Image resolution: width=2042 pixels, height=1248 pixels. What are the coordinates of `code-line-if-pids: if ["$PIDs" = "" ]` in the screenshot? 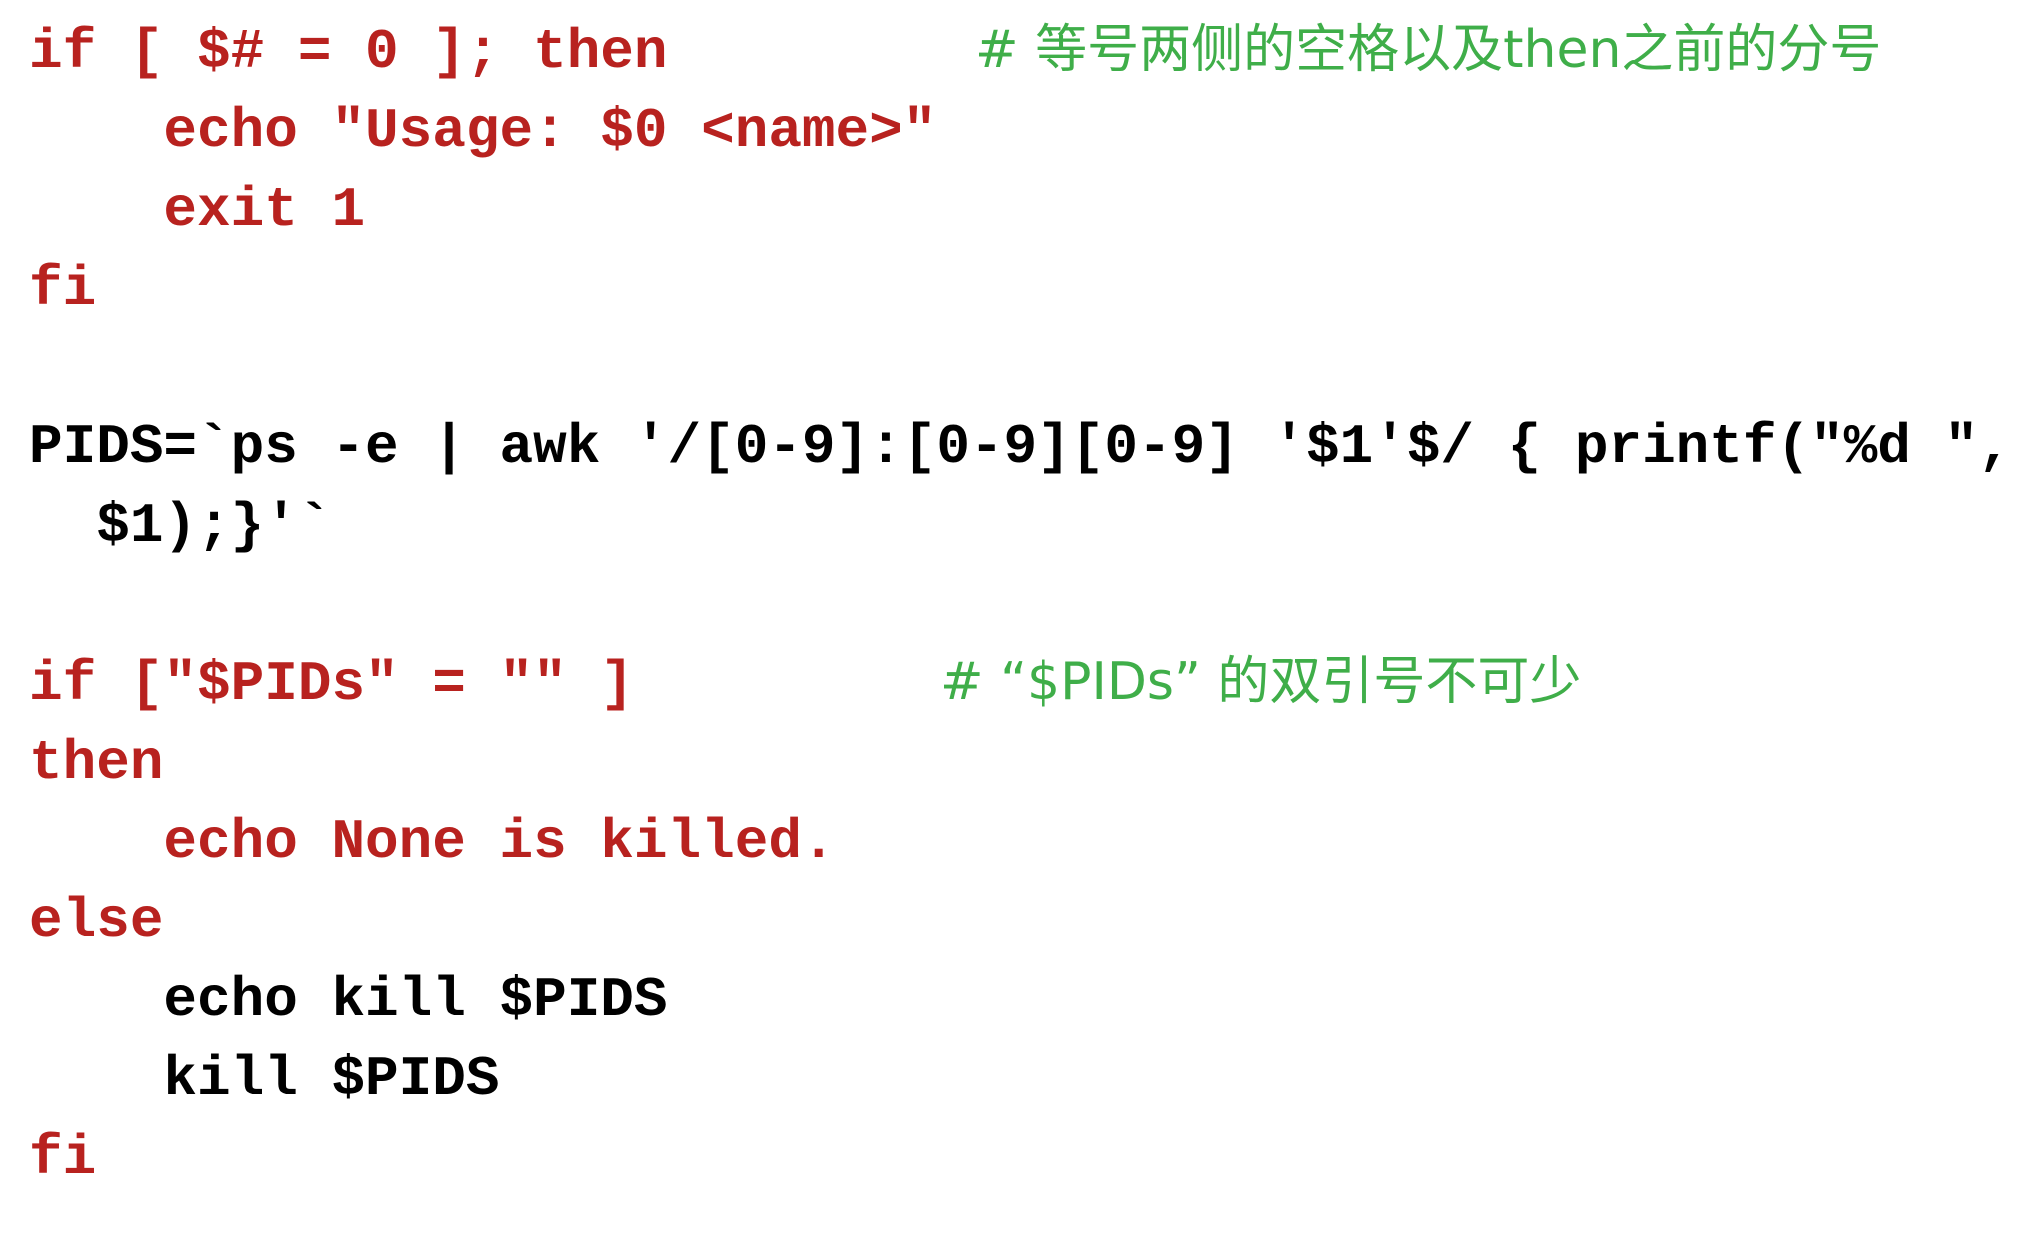 It's located at (331, 684).